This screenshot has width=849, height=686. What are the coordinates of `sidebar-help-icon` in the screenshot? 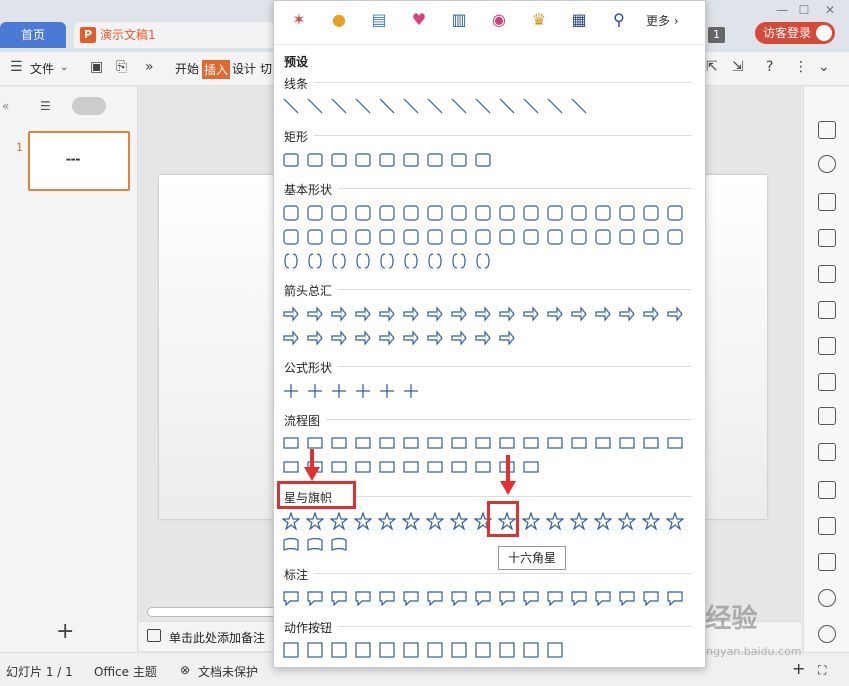 It's located at (827, 634).